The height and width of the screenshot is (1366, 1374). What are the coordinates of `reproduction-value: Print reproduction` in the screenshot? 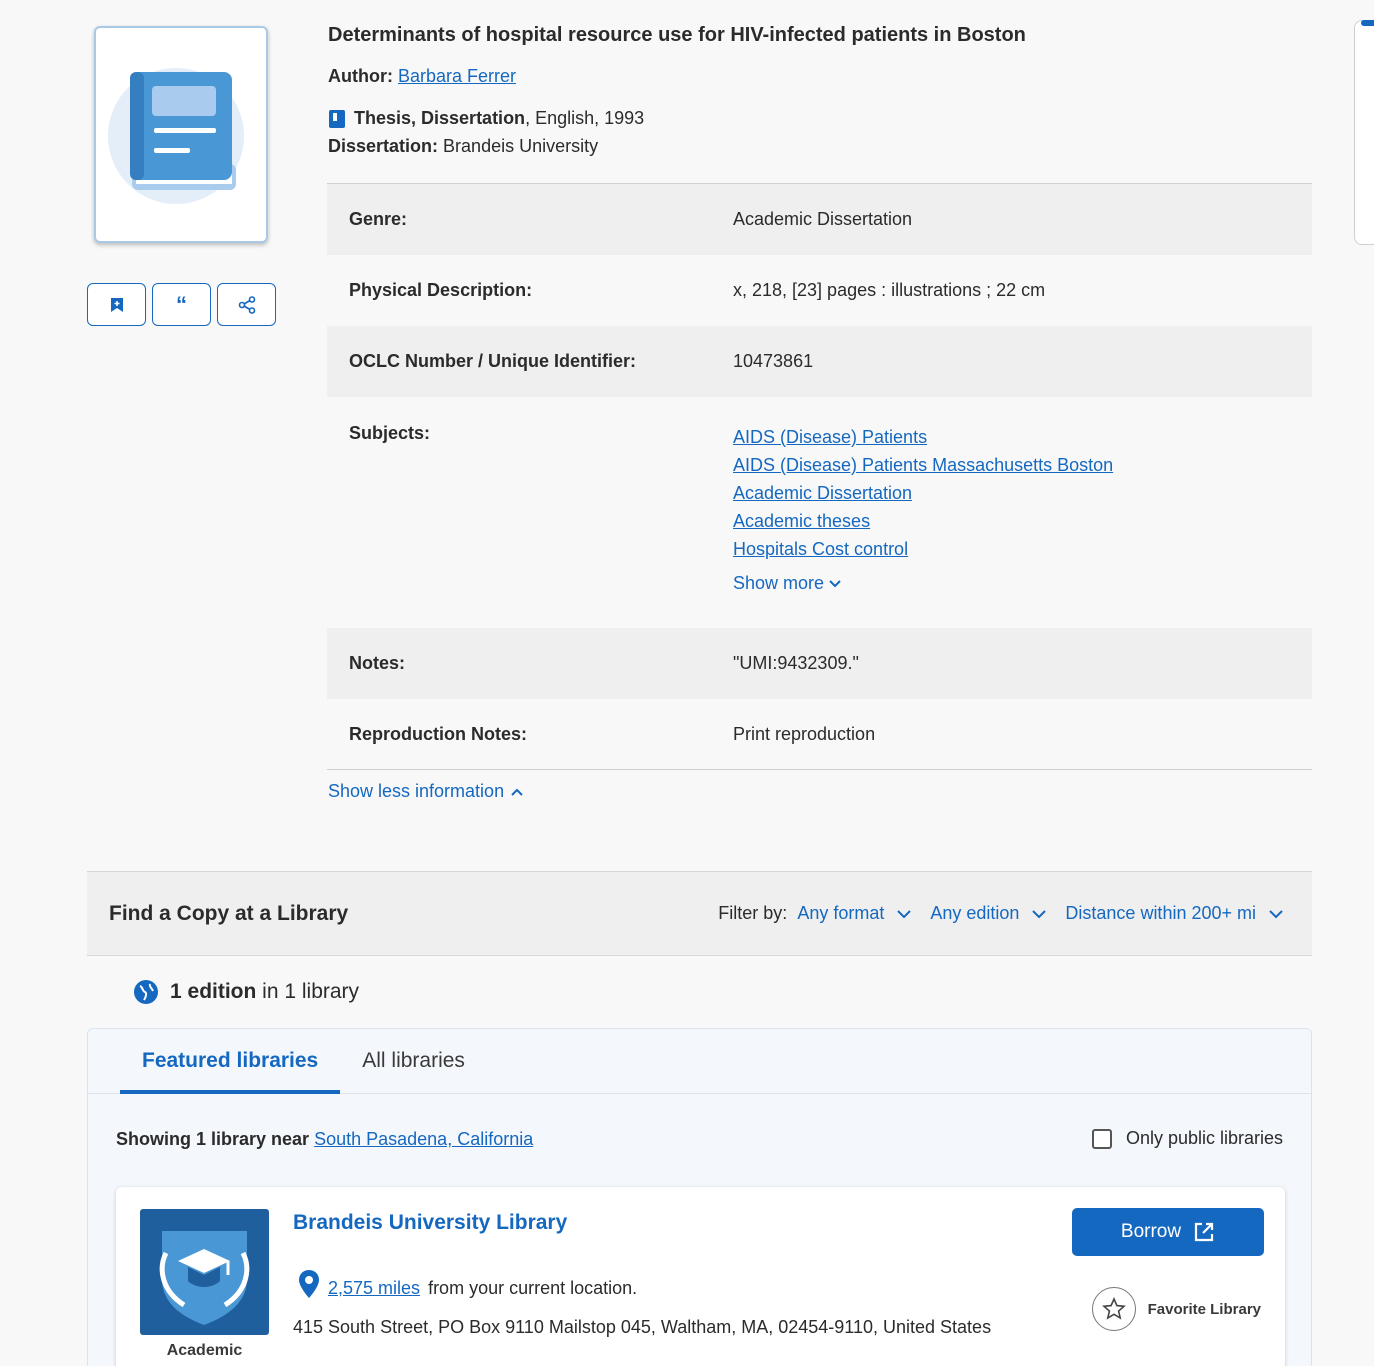 It's located at (804, 733).